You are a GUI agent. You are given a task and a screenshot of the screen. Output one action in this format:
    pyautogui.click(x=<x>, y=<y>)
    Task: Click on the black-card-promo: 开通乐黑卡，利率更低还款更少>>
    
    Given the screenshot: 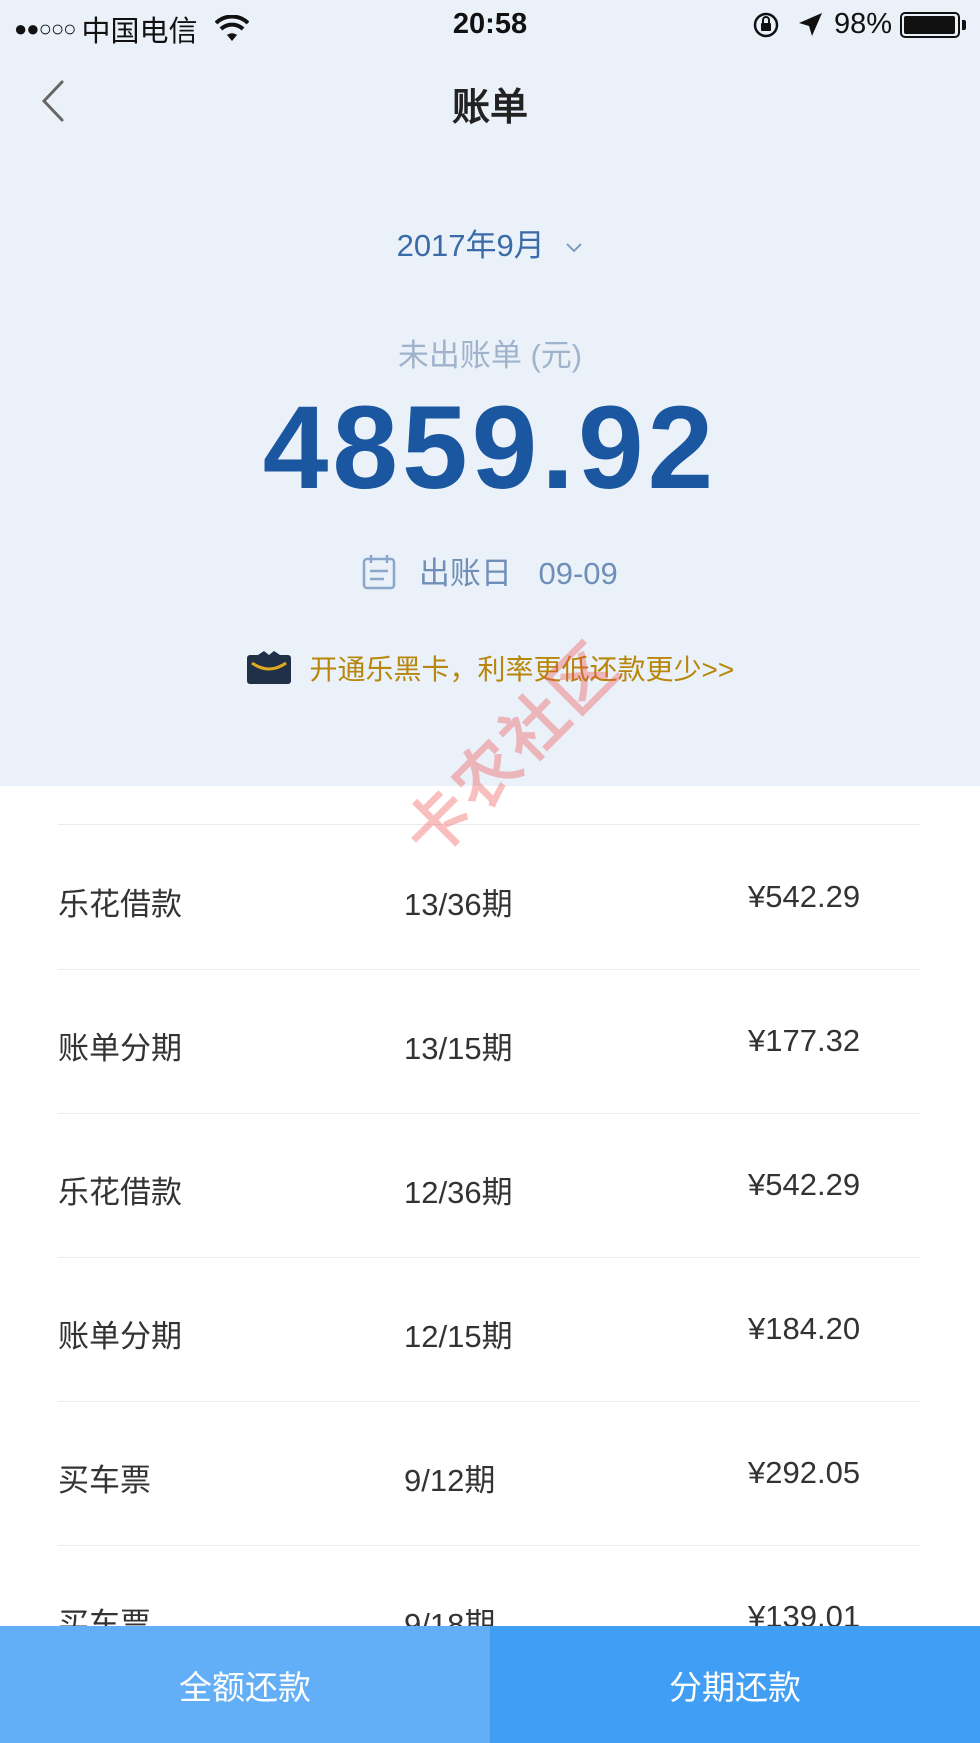 What is the action you would take?
    pyautogui.click(x=490, y=668)
    